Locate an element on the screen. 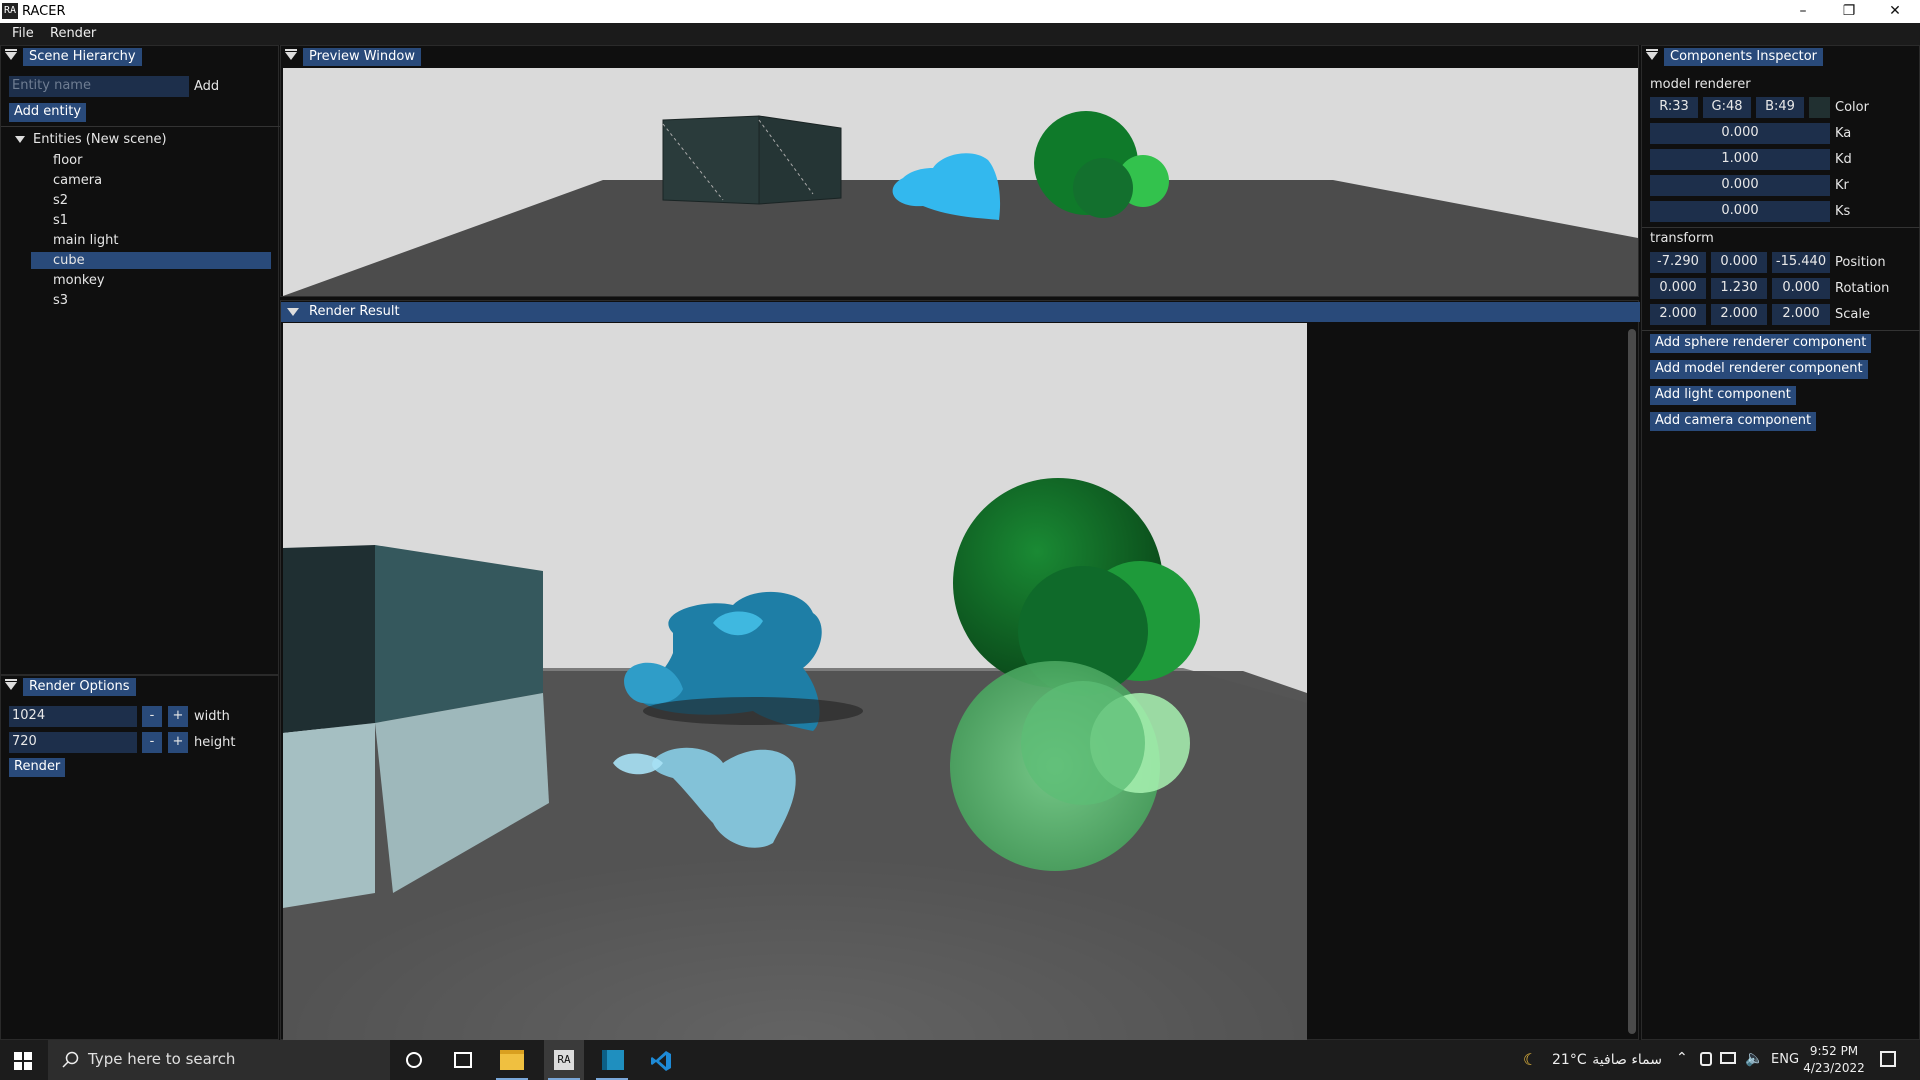 This screenshot has height=1080, width=1920. height-input: 720 is located at coordinates (73, 742).